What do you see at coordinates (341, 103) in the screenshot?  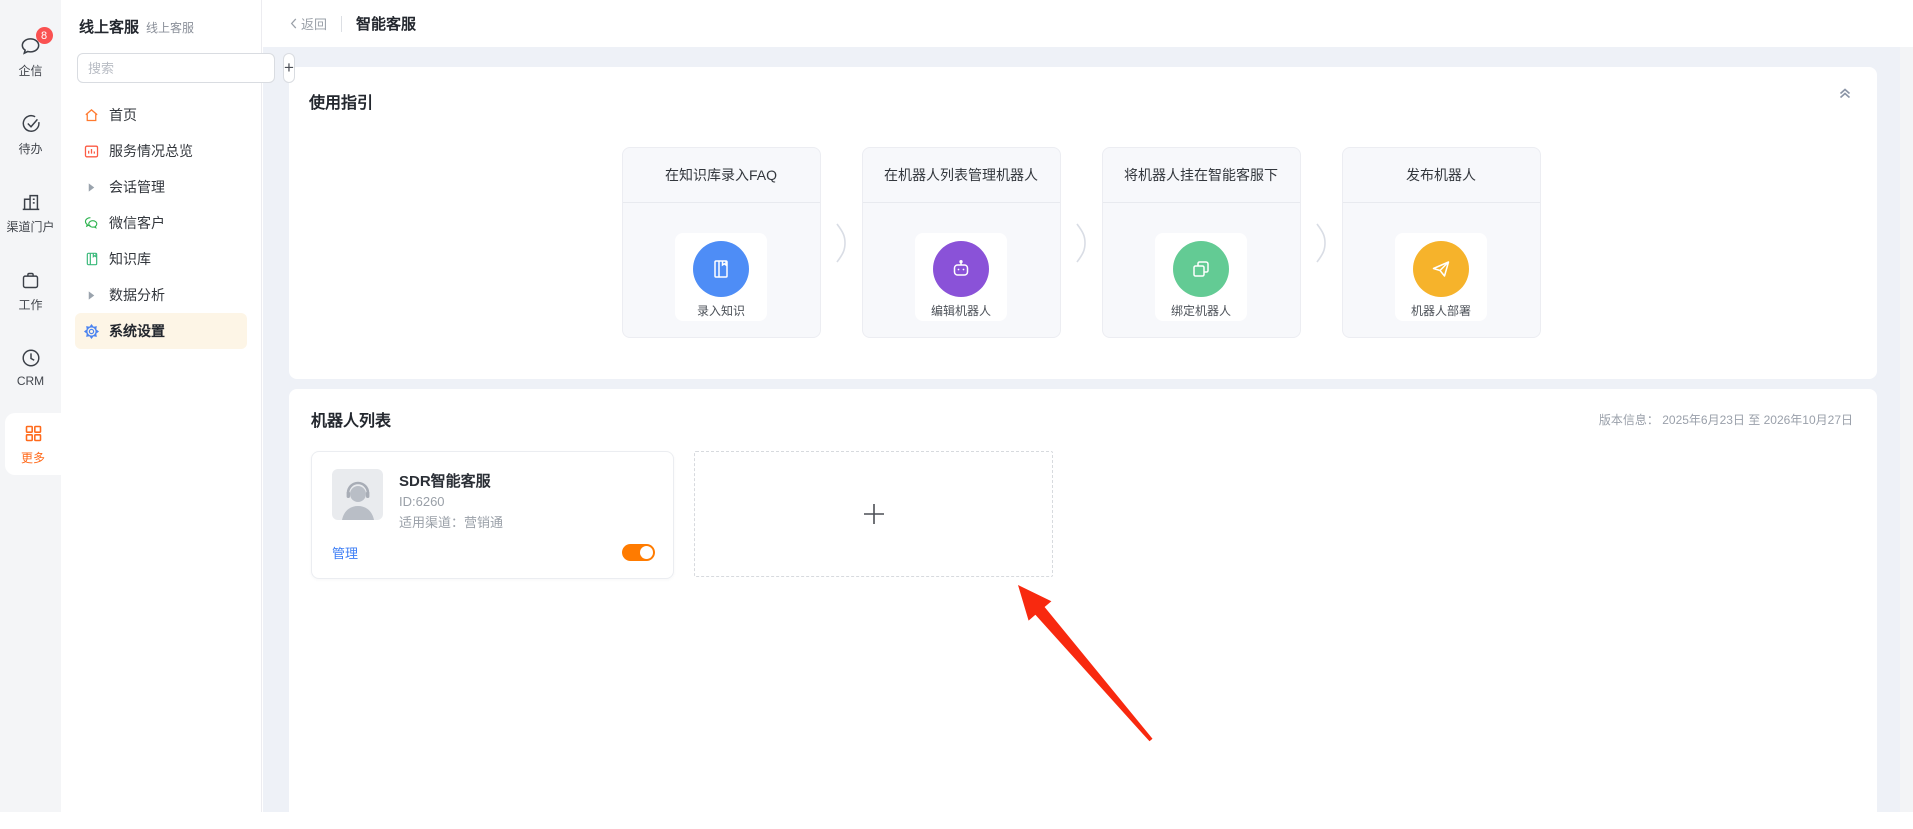 I see `guide-title: 使用指引` at bounding box center [341, 103].